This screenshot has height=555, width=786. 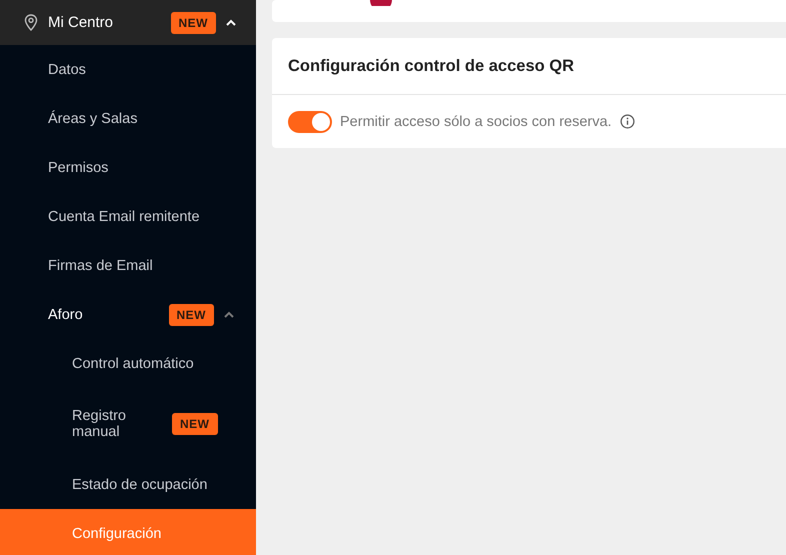 What do you see at coordinates (128, 118) in the screenshot?
I see `sidebar-item: Áreas y Salas` at bounding box center [128, 118].